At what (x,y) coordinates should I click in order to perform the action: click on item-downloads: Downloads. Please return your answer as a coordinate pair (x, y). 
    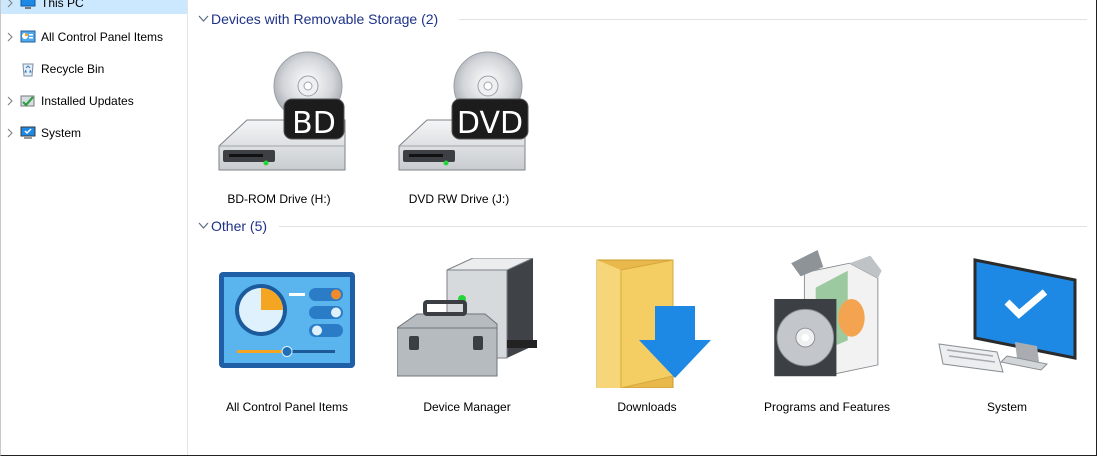
    Looking at the image, I should click on (647, 336).